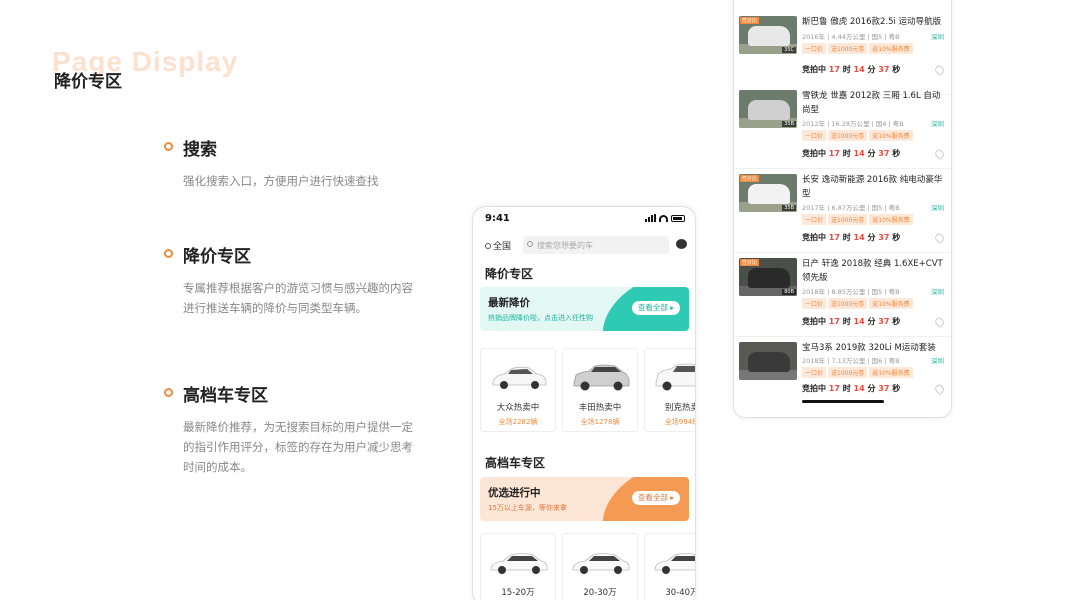 The image size is (1067, 600). Describe the element at coordinates (527, 508) in the screenshot. I see `banner-subtitle: 15万以上车源，等你来拿` at that location.